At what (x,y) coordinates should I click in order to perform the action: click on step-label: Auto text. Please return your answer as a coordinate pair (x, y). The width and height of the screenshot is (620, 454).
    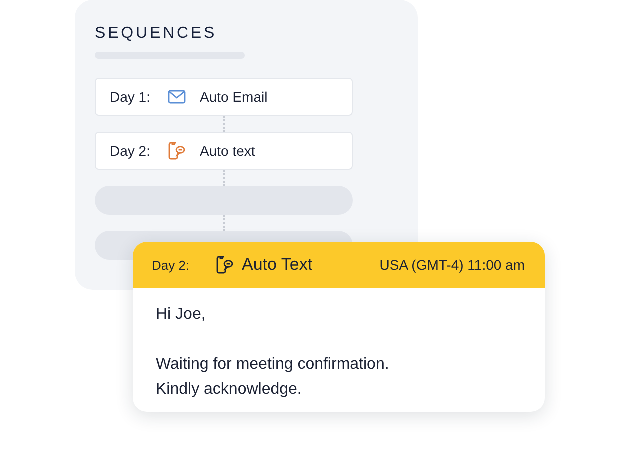
    Looking at the image, I should click on (228, 151).